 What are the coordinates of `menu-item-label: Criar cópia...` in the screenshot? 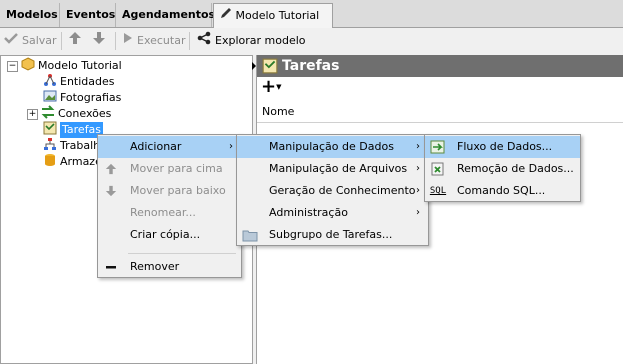 It's located at (165, 234).